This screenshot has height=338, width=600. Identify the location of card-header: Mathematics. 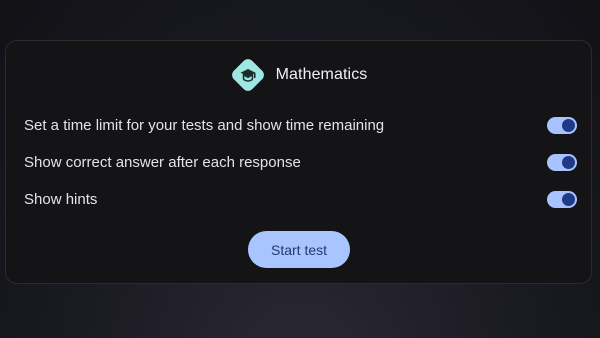
(298, 75).